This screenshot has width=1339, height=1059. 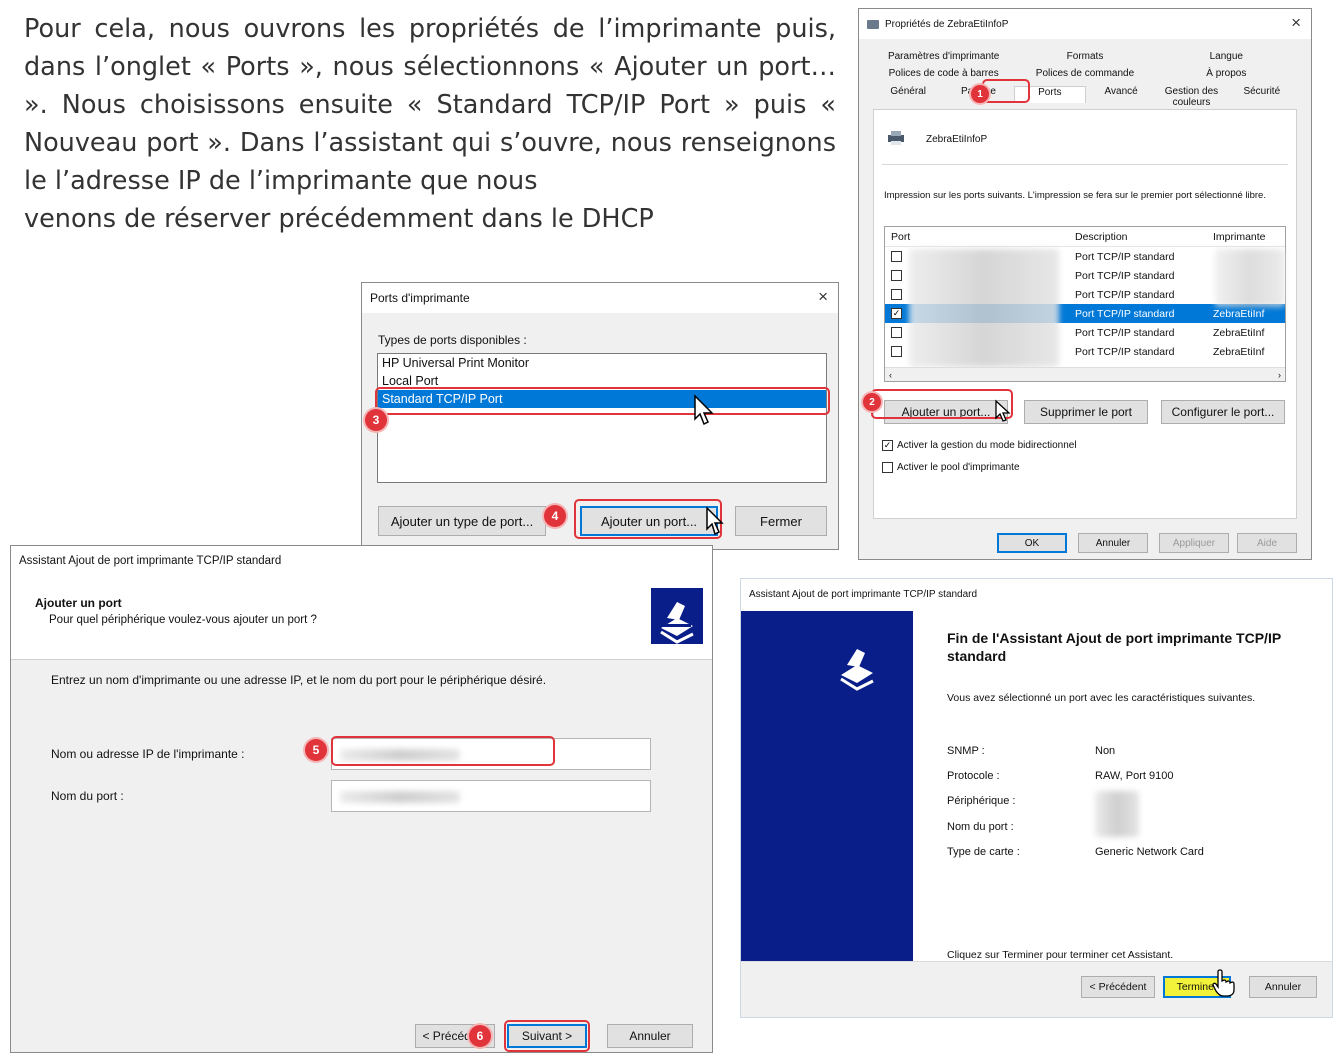 What do you see at coordinates (1117, 814) in the screenshot?
I see `blurred-device-values` at bounding box center [1117, 814].